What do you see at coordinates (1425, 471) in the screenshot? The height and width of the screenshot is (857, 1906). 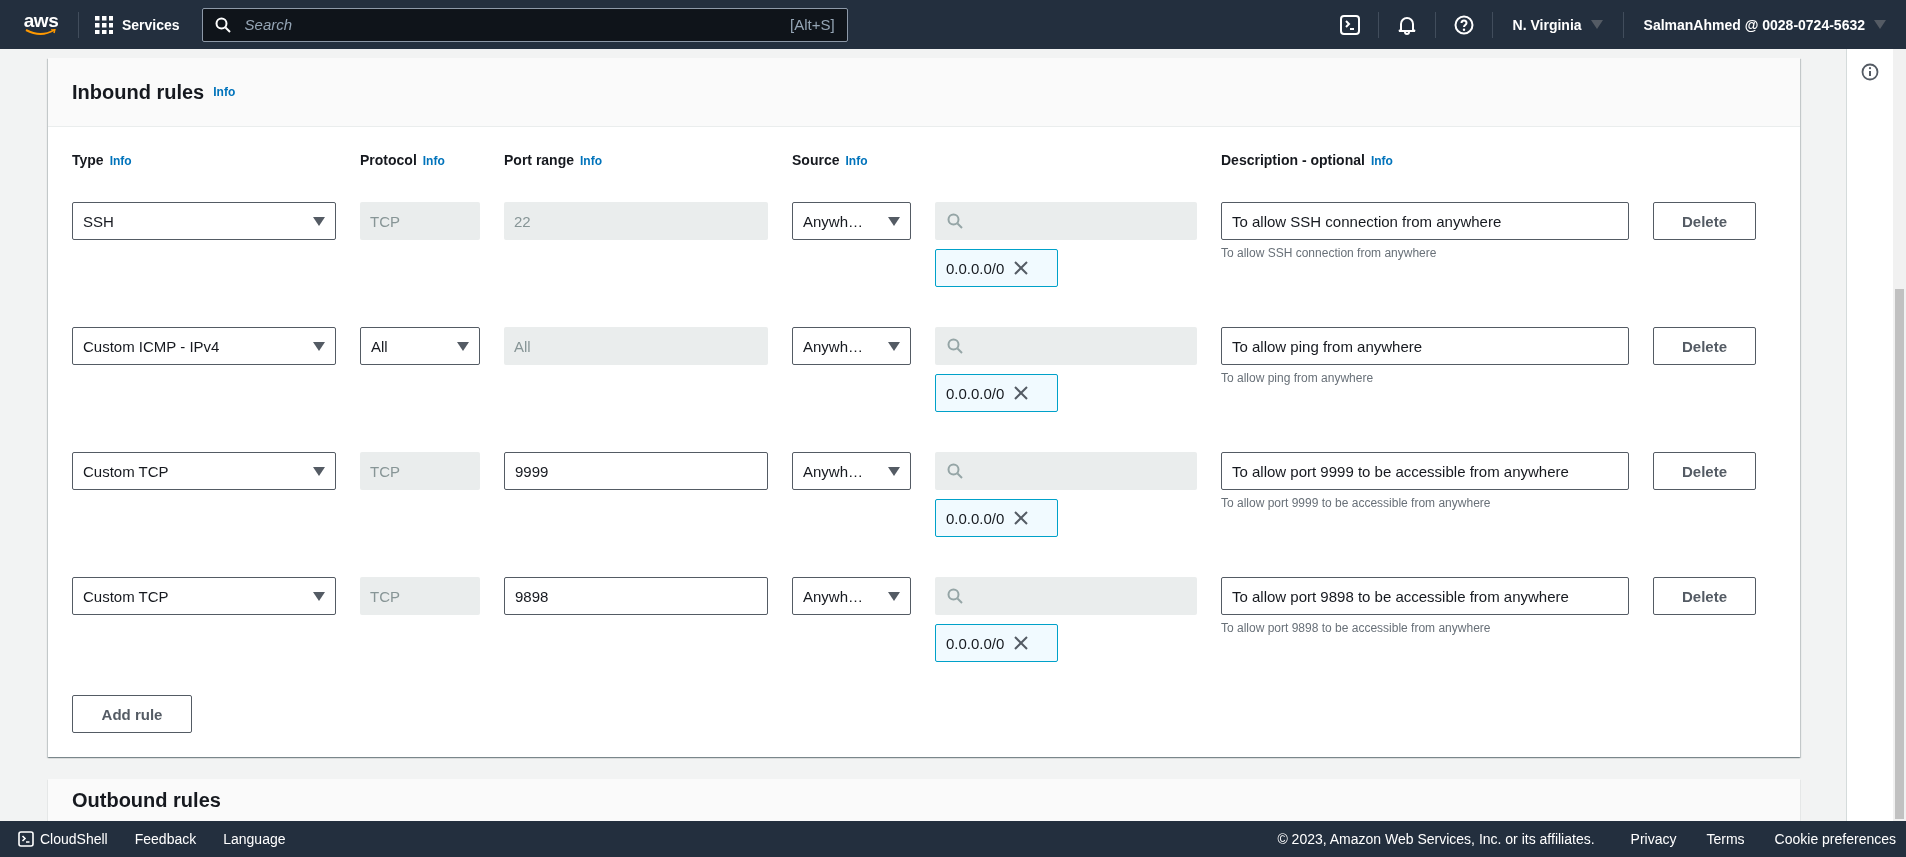 I see `description-field: To allow port 9999 to be accessible from anywhere` at bounding box center [1425, 471].